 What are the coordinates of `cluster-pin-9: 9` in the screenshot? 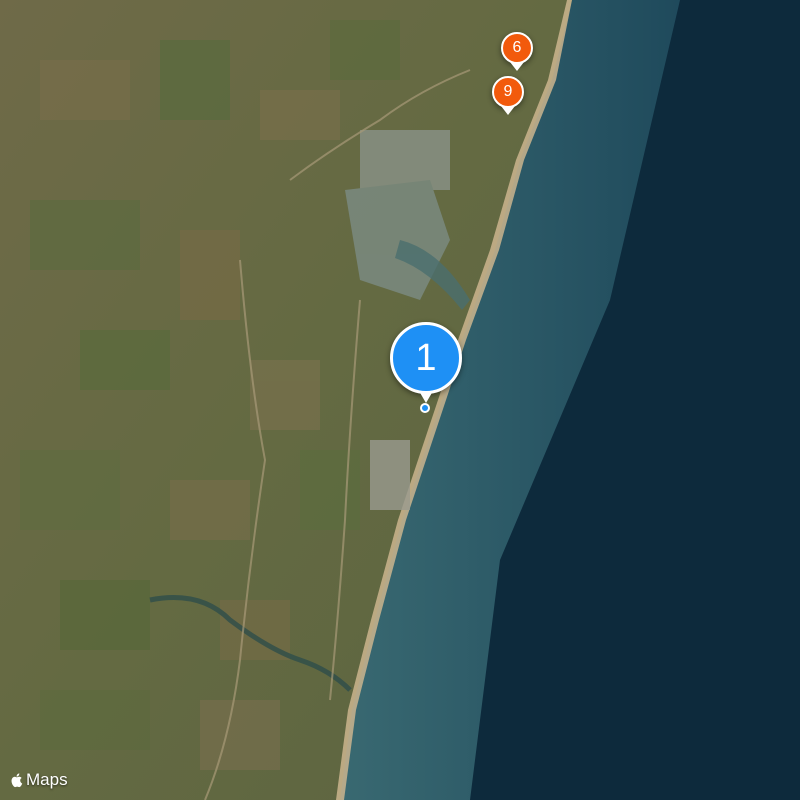 It's located at (508, 99).